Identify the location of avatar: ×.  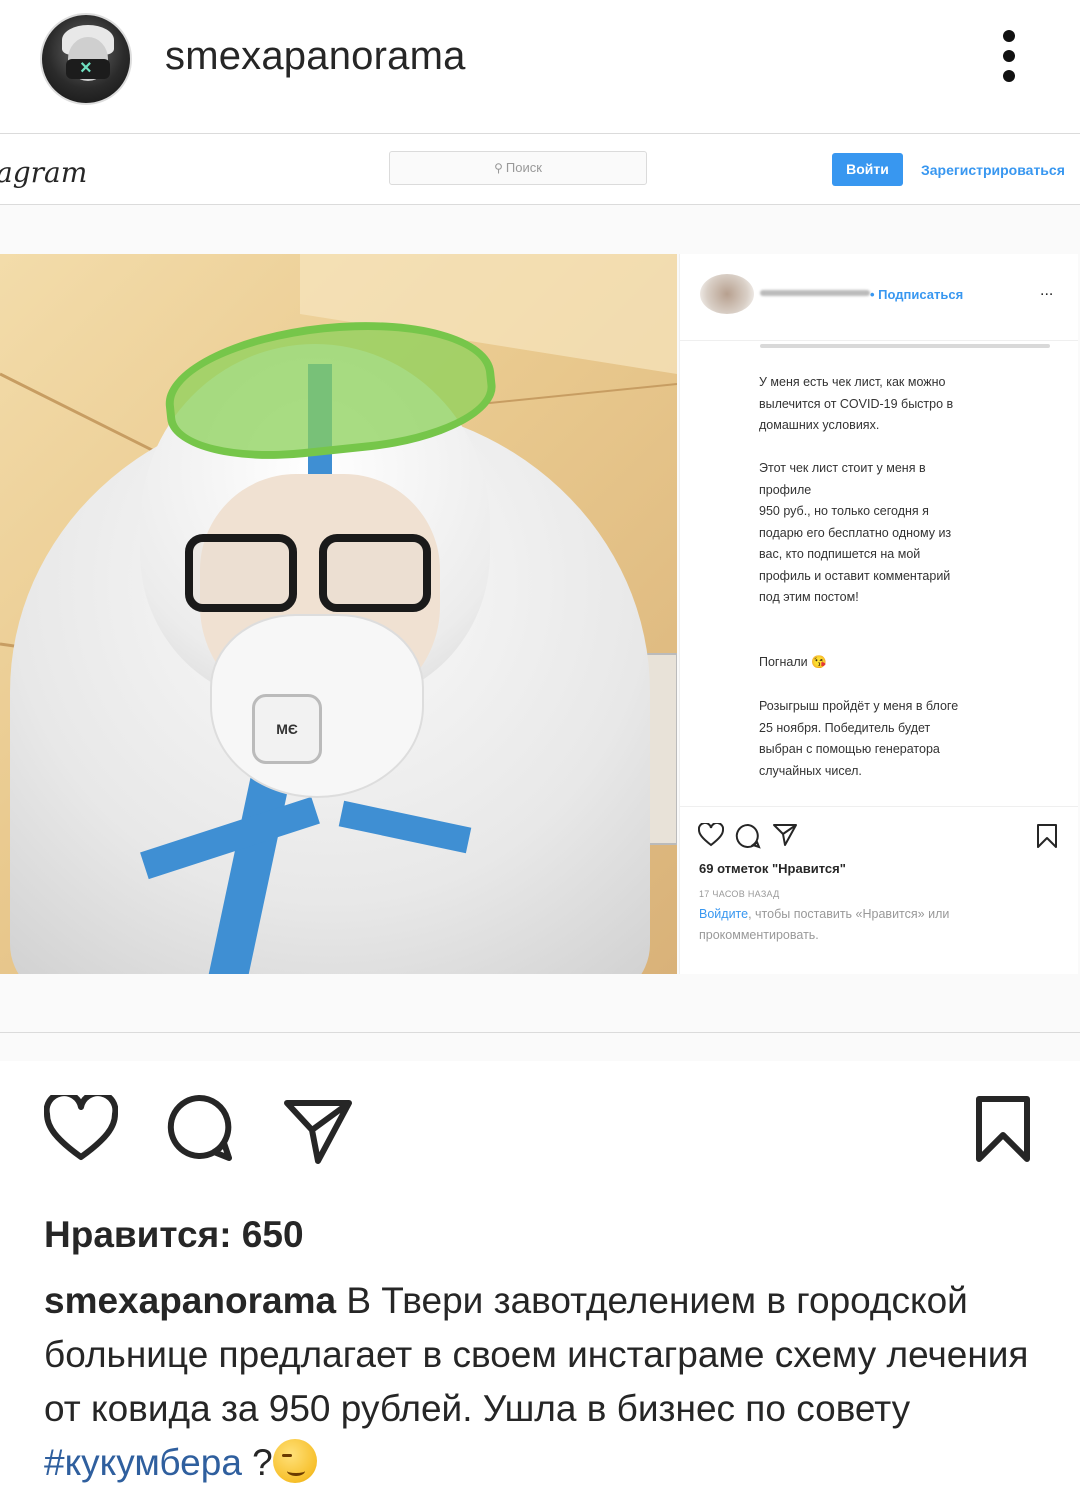
(86, 59).